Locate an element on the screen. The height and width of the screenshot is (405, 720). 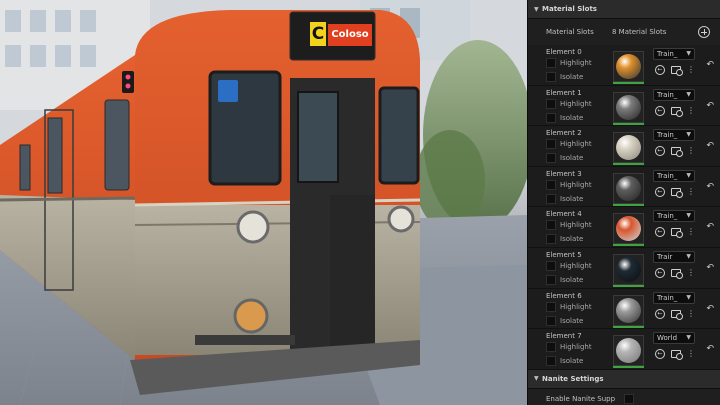
add-slot-icon is located at coordinates (704, 32).